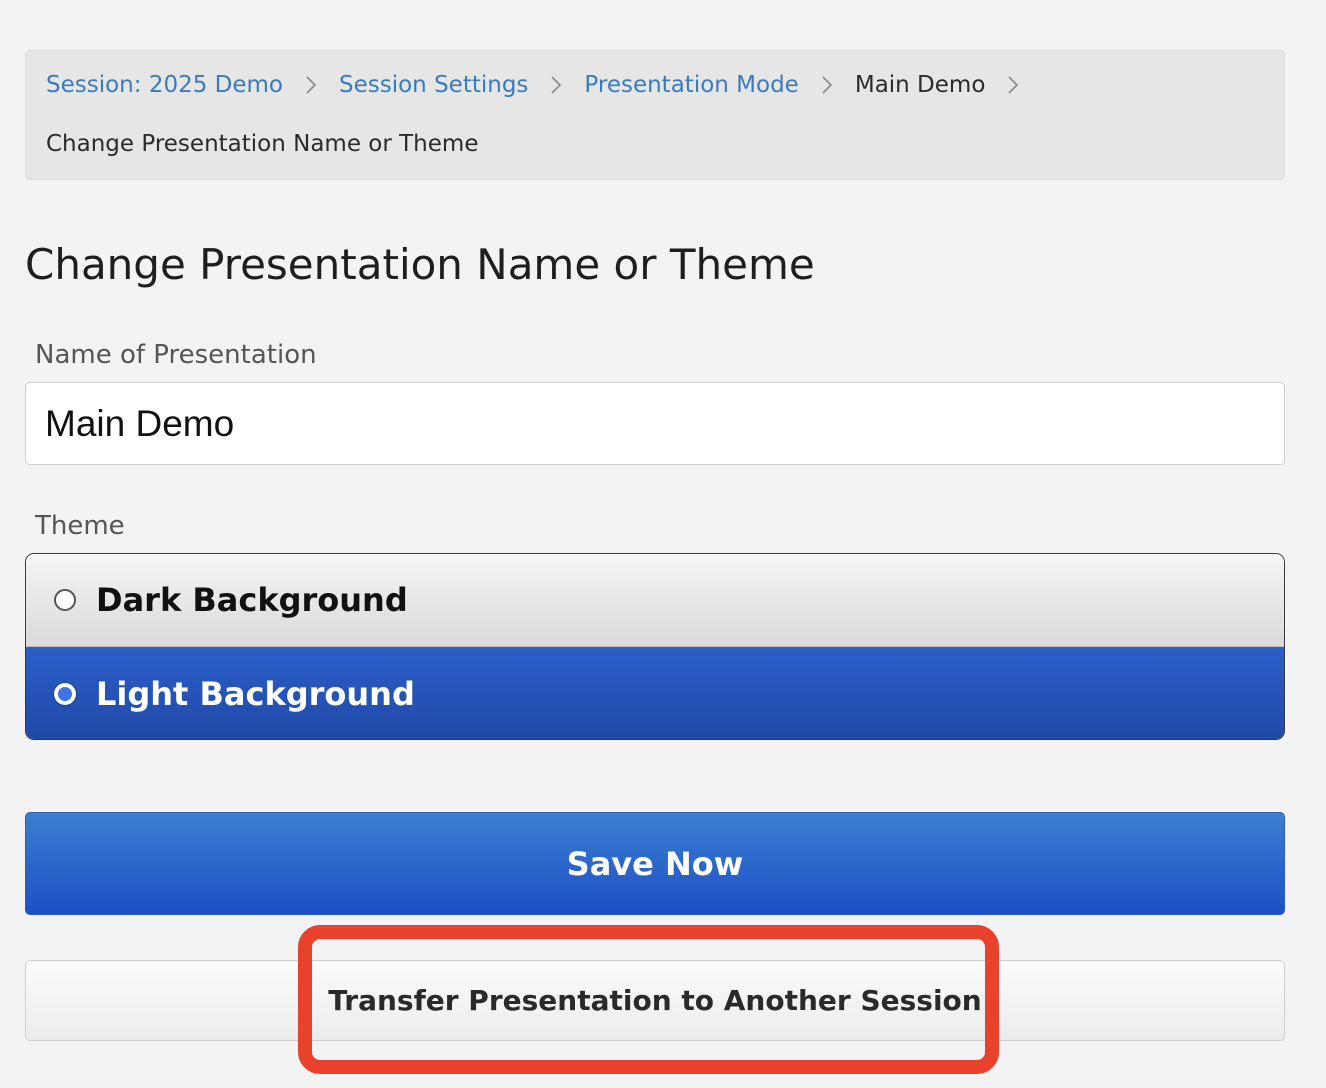  What do you see at coordinates (691, 85) in the screenshot?
I see `breadcrumb-link-presentation-mode: Presentation Mode` at bounding box center [691, 85].